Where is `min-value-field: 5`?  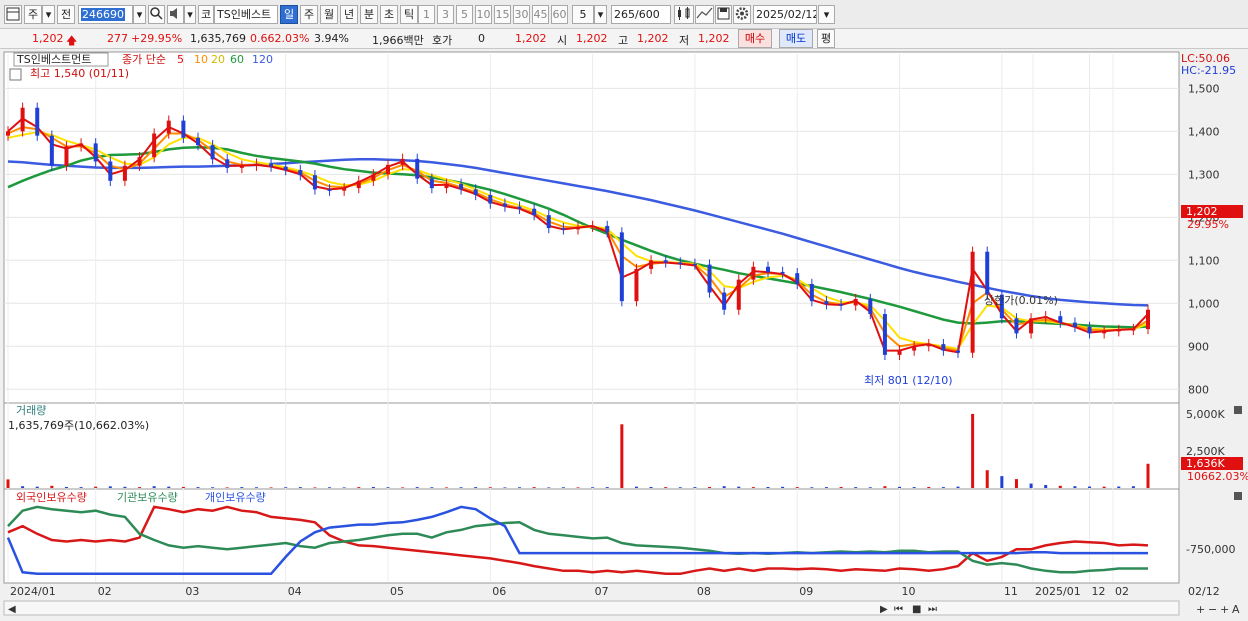 min-value-field: 5 is located at coordinates (583, 14).